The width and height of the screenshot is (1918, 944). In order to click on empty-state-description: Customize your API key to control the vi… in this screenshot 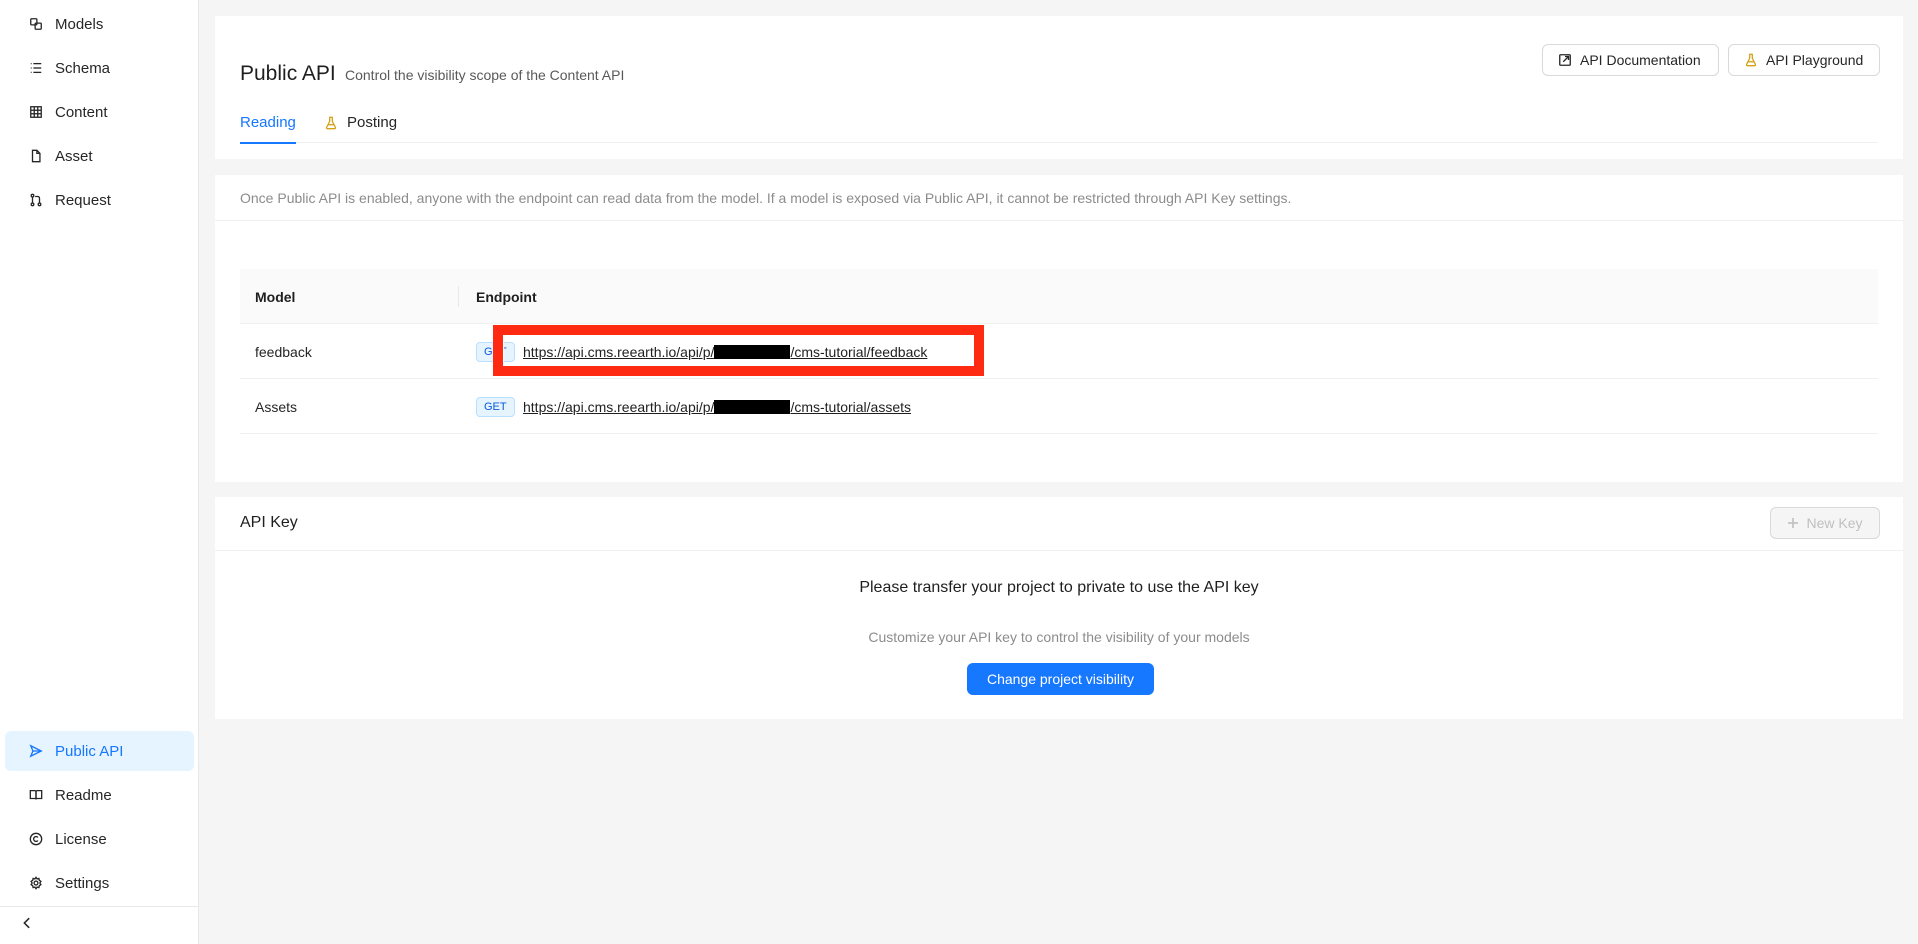, I will do `click(1059, 637)`.